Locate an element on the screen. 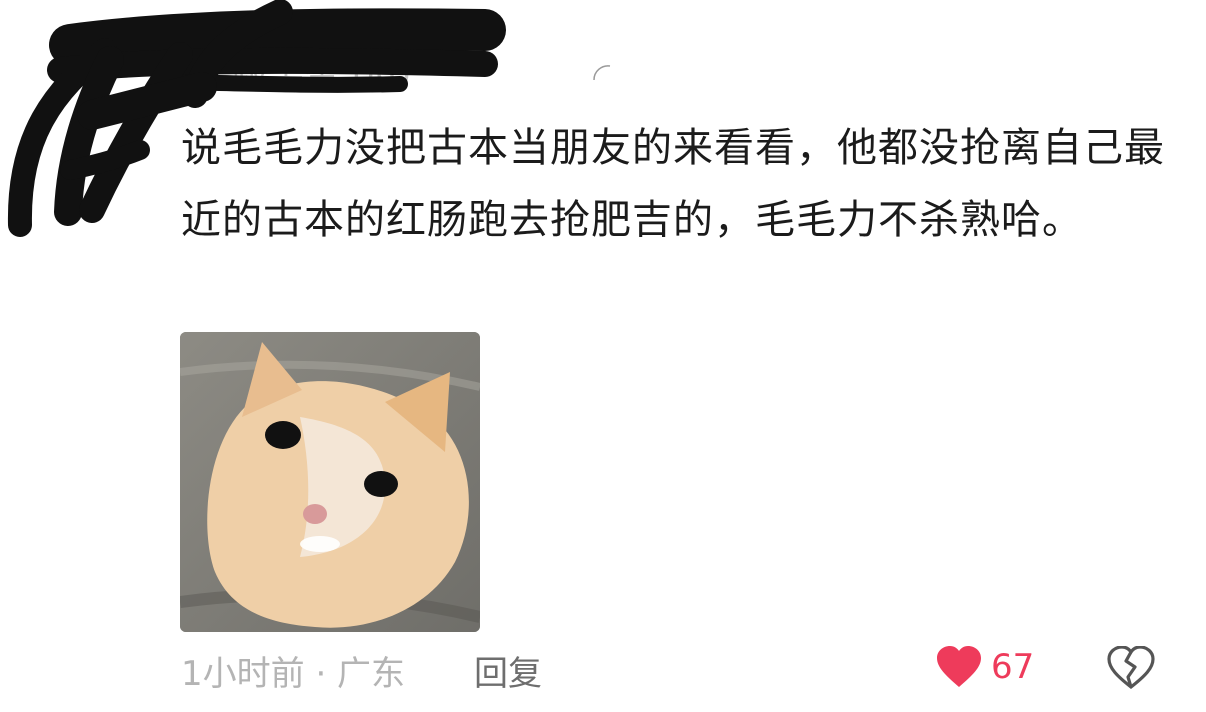 The height and width of the screenshot is (712, 1206). like-count: 67 is located at coordinates (1013, 667).